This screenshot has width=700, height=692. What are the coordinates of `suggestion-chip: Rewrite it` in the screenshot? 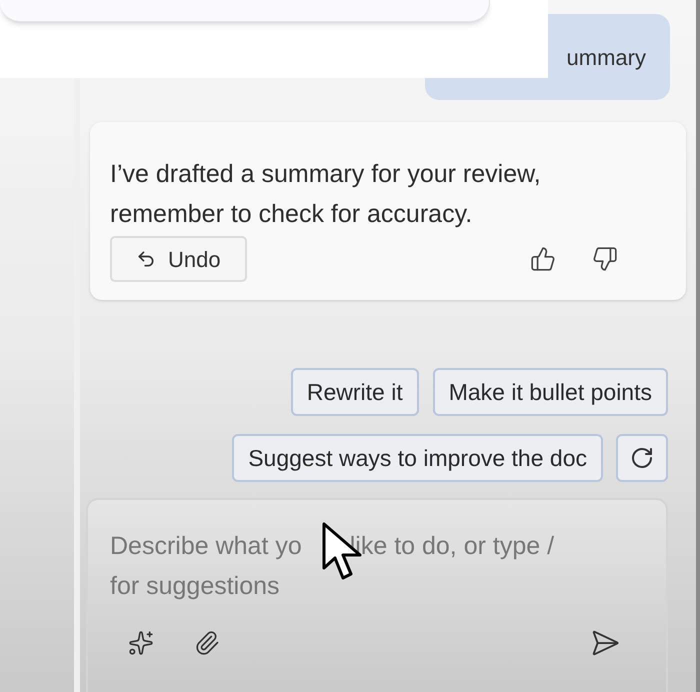 It's located at (354, 392).